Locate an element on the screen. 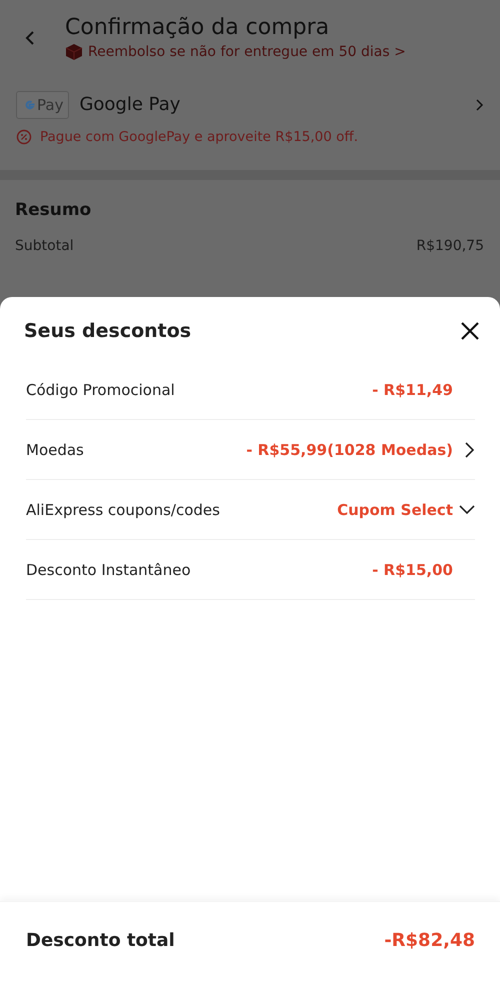  promo-text: Pague com GooglePay e aproveite R$15,00 off. is located at coordinates (199, 137).